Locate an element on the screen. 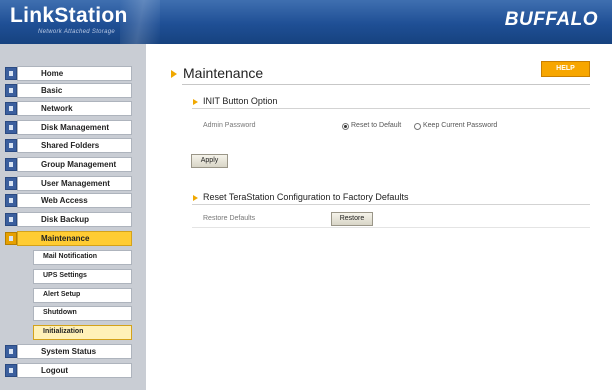 This screenshot has height=390, width=612. sidebar-item-system-status: System Status is located at coordinates (68, 351).